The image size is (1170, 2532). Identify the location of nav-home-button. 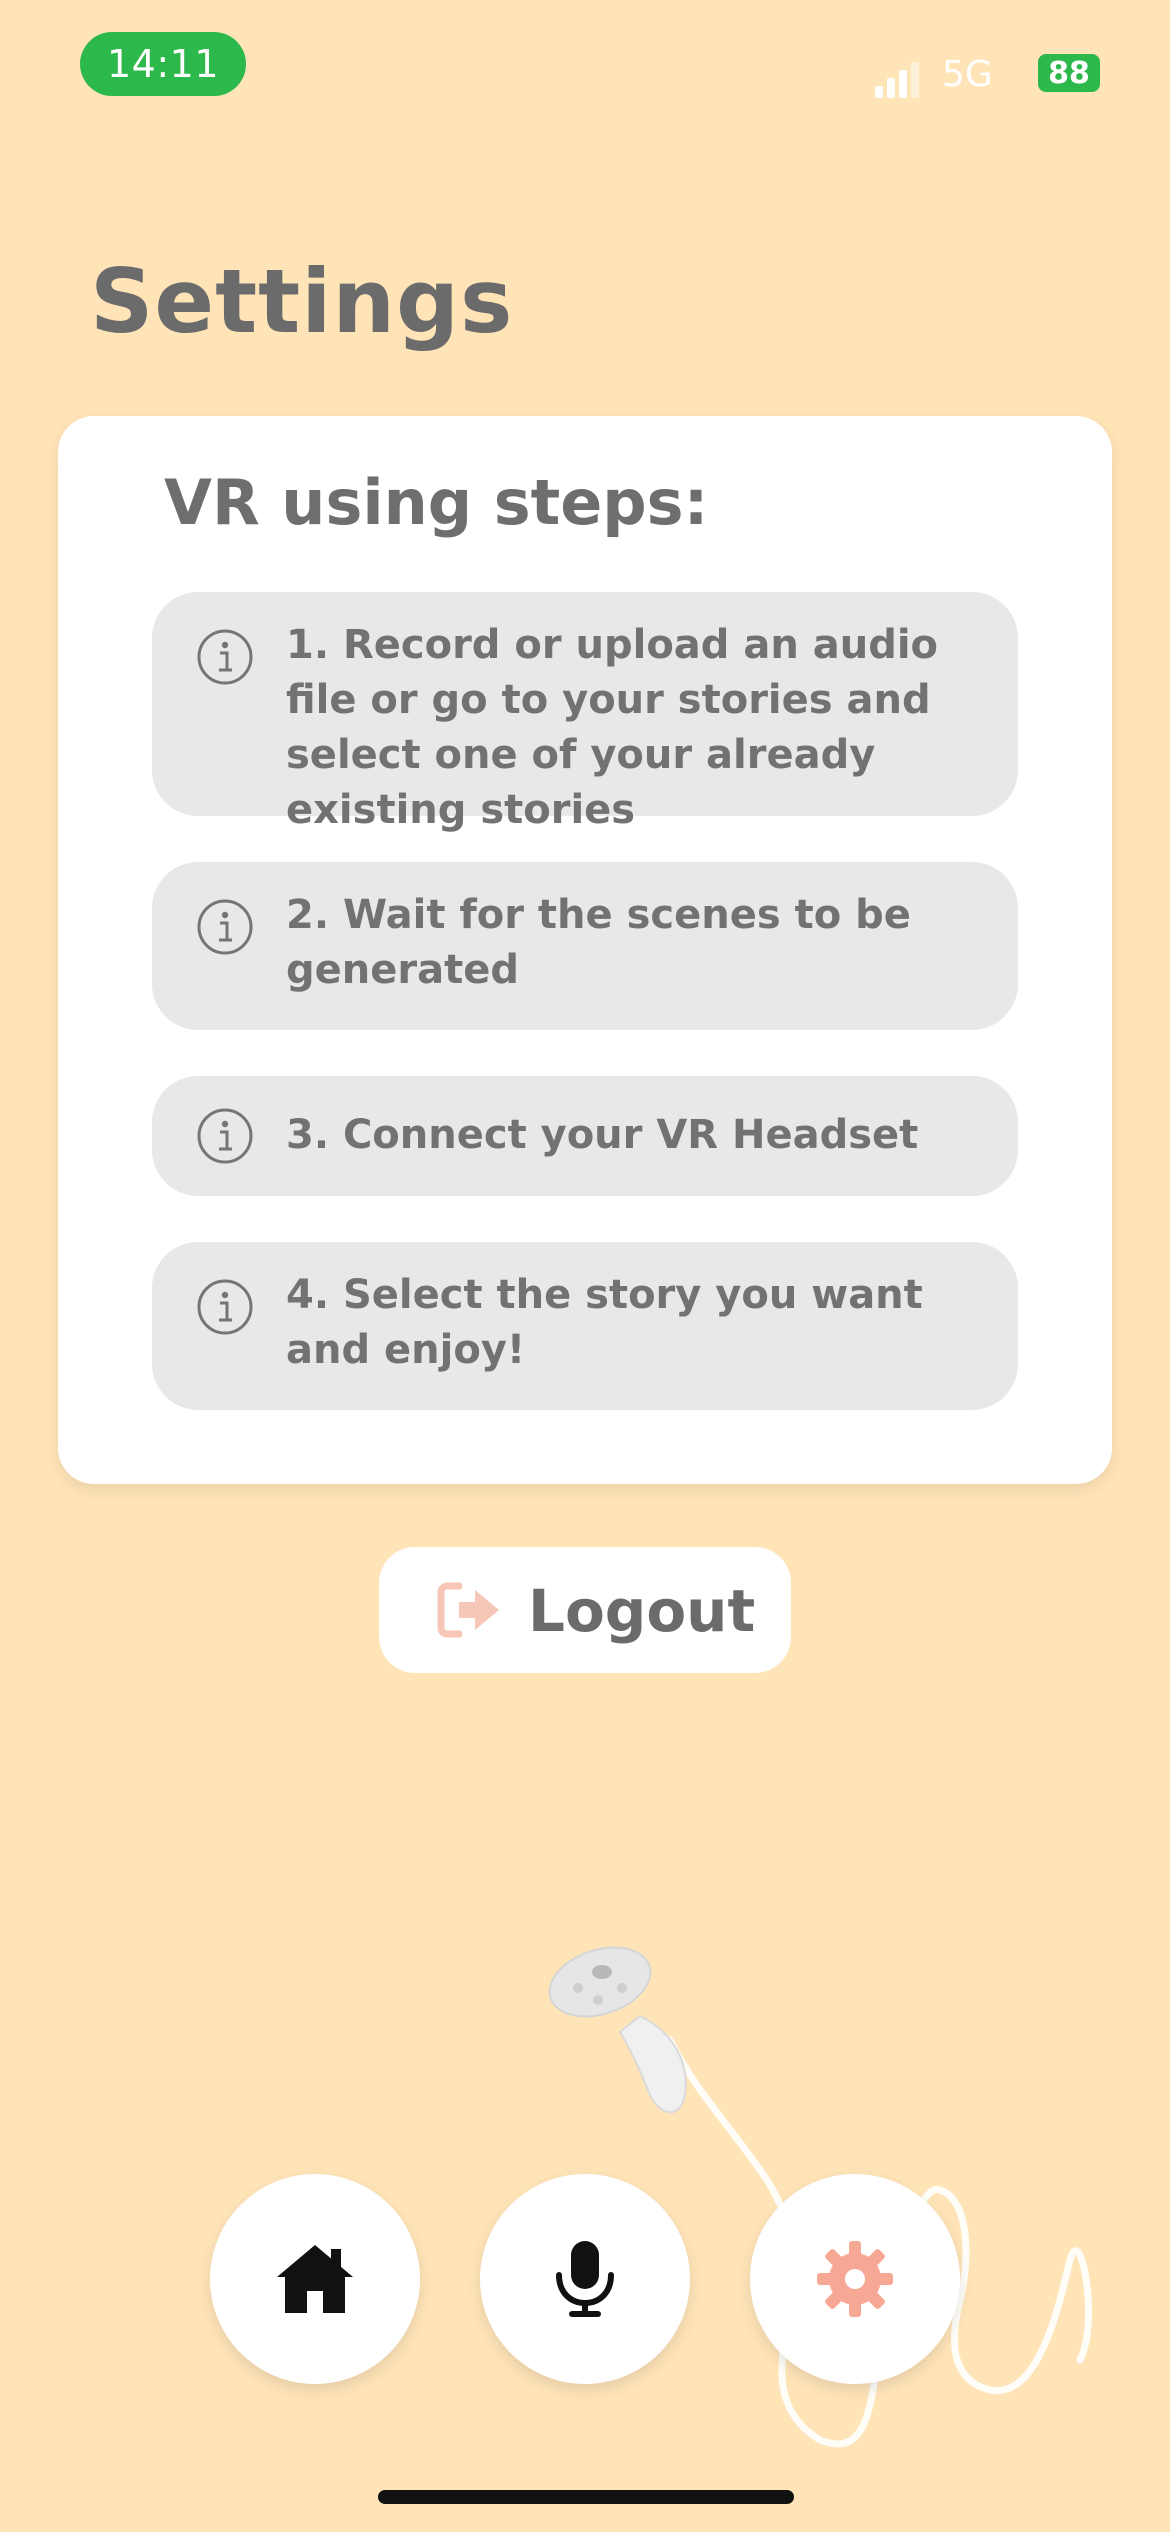
(315, 2279).